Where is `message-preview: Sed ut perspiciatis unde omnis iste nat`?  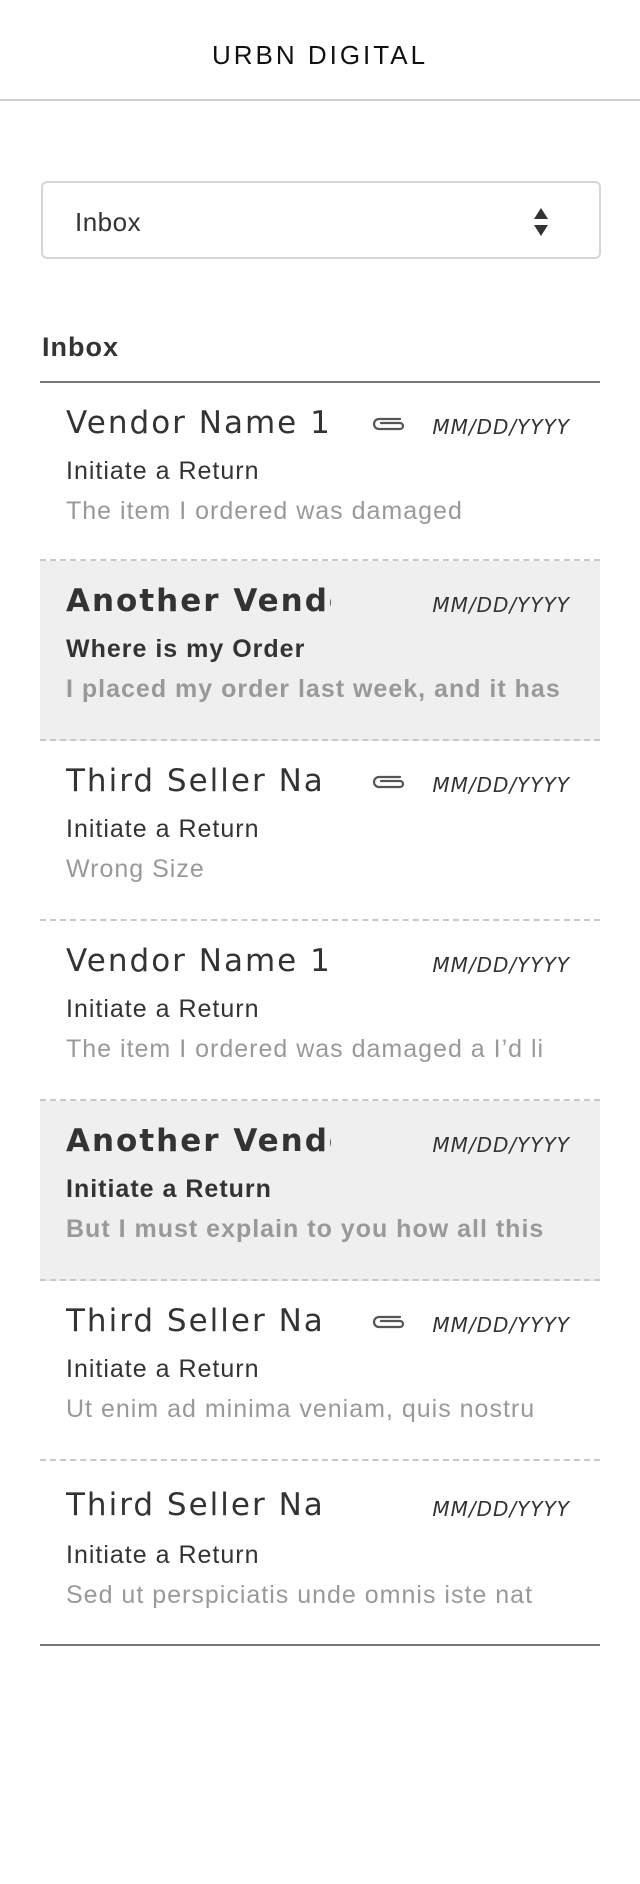
message-preview: Sed ut perspiciatis unde omnis iste nat is located at coordinates (300, 1595).